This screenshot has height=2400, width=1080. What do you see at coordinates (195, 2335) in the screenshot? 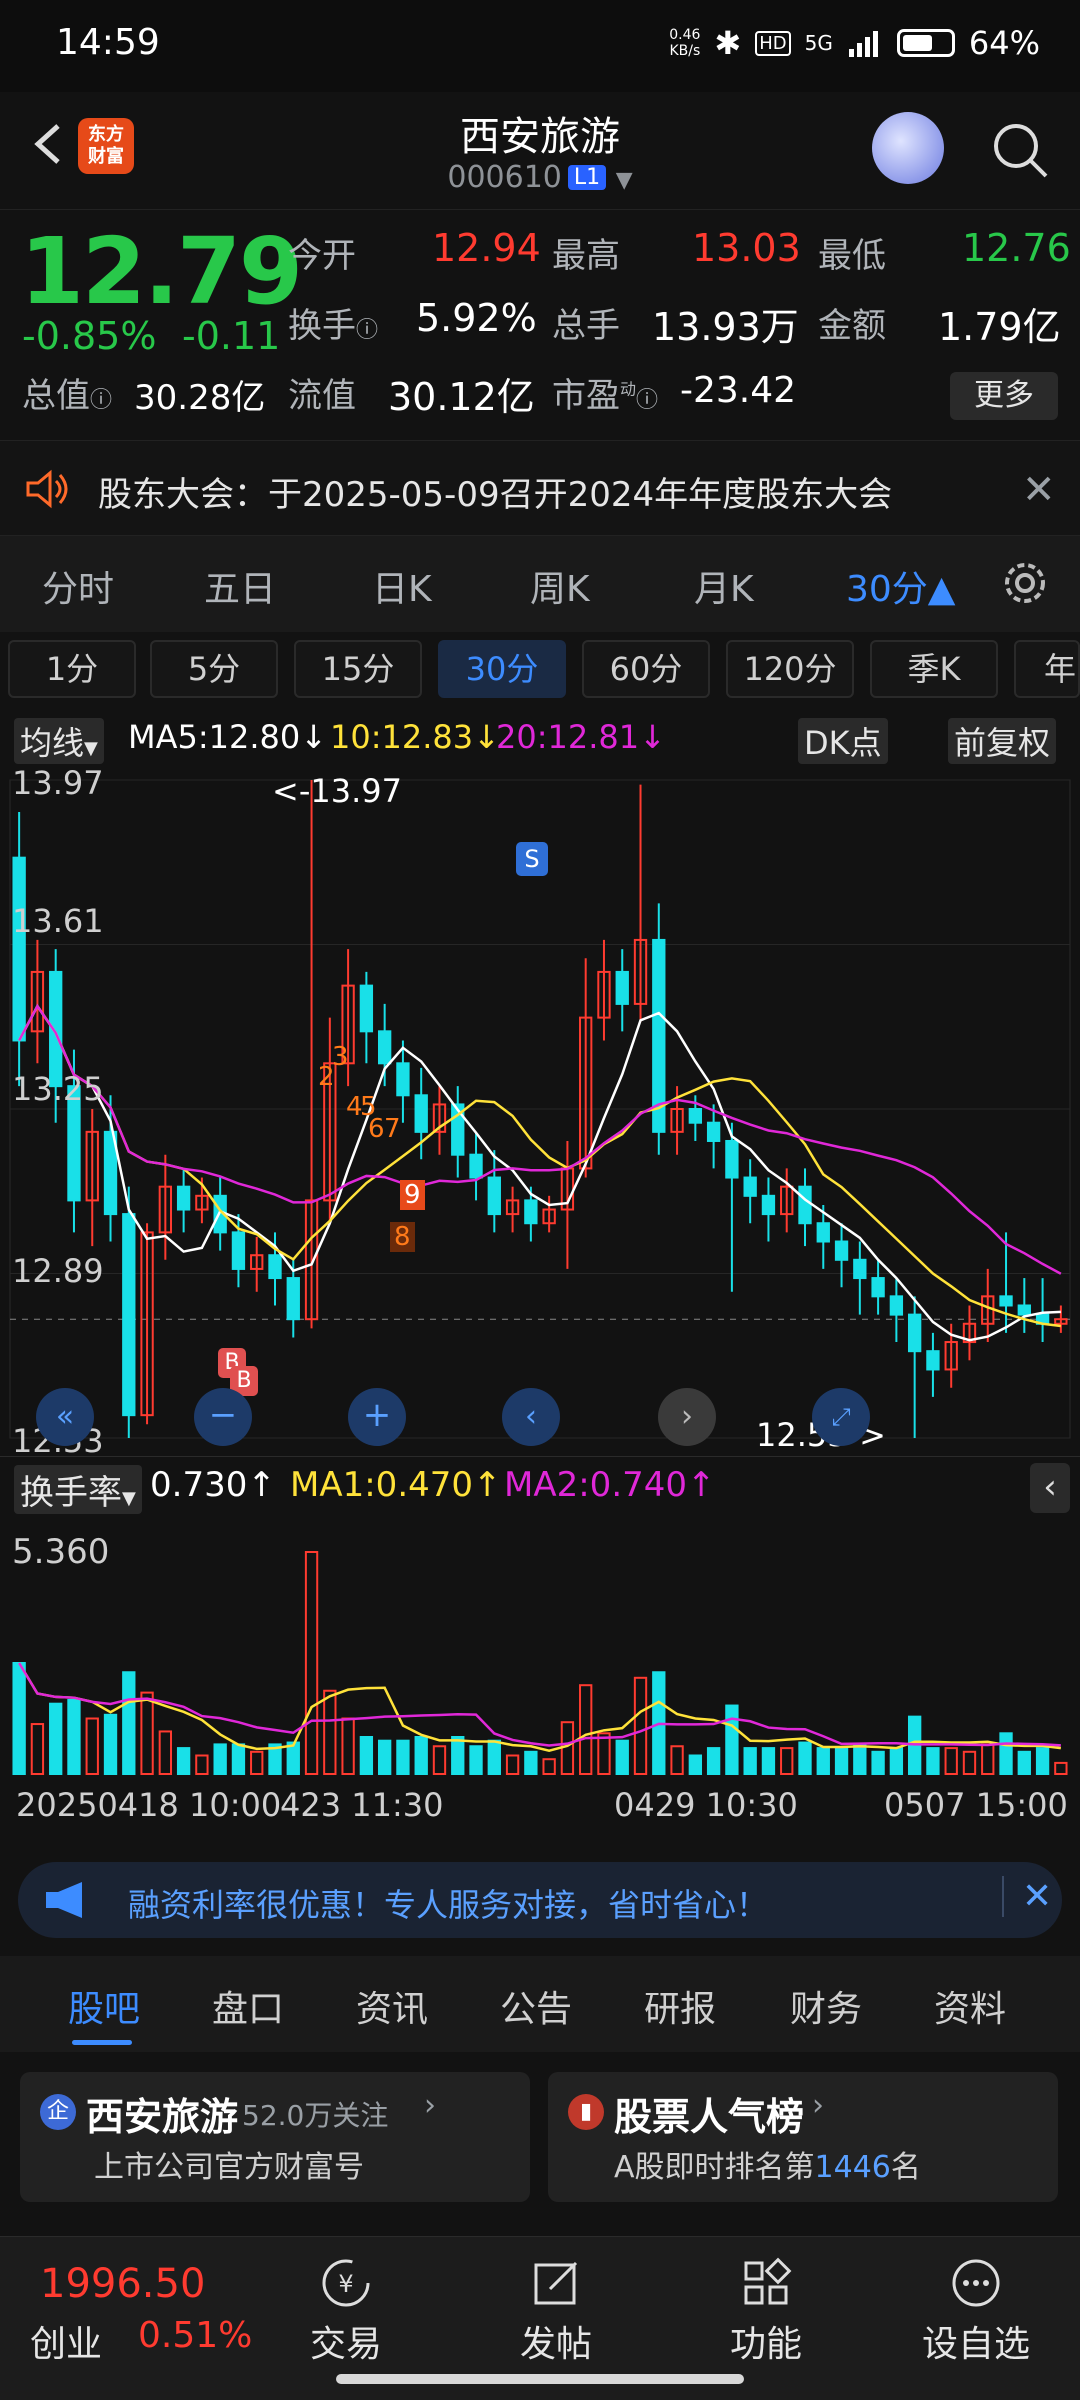
I see `index-pct: 0.51%` at bounding box center [195, 2335].